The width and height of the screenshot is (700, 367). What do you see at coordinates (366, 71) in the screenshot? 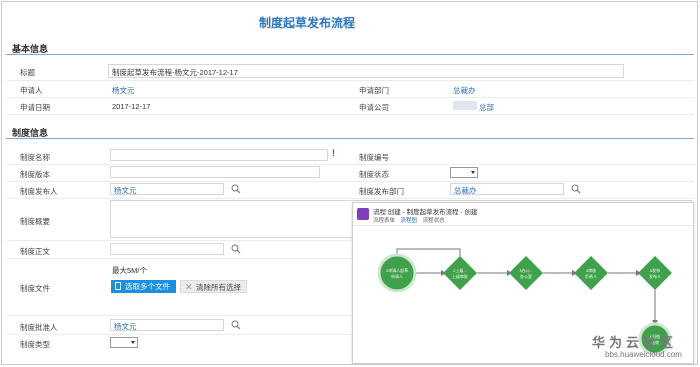
I see `title-field: 制度起草发布流程-杨文元-2017-12-17` at bounding box center [366, 71].